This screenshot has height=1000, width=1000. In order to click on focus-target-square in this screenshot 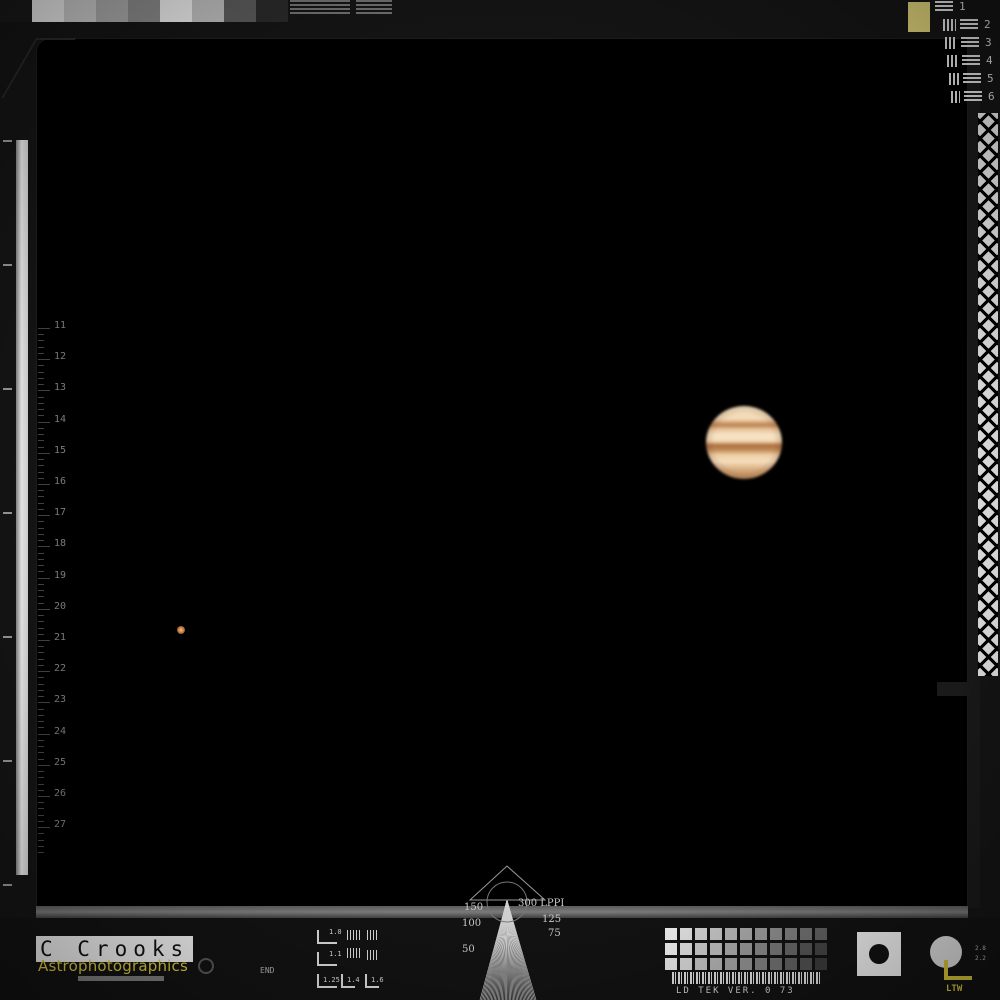, I will do `click(879, 954)`.